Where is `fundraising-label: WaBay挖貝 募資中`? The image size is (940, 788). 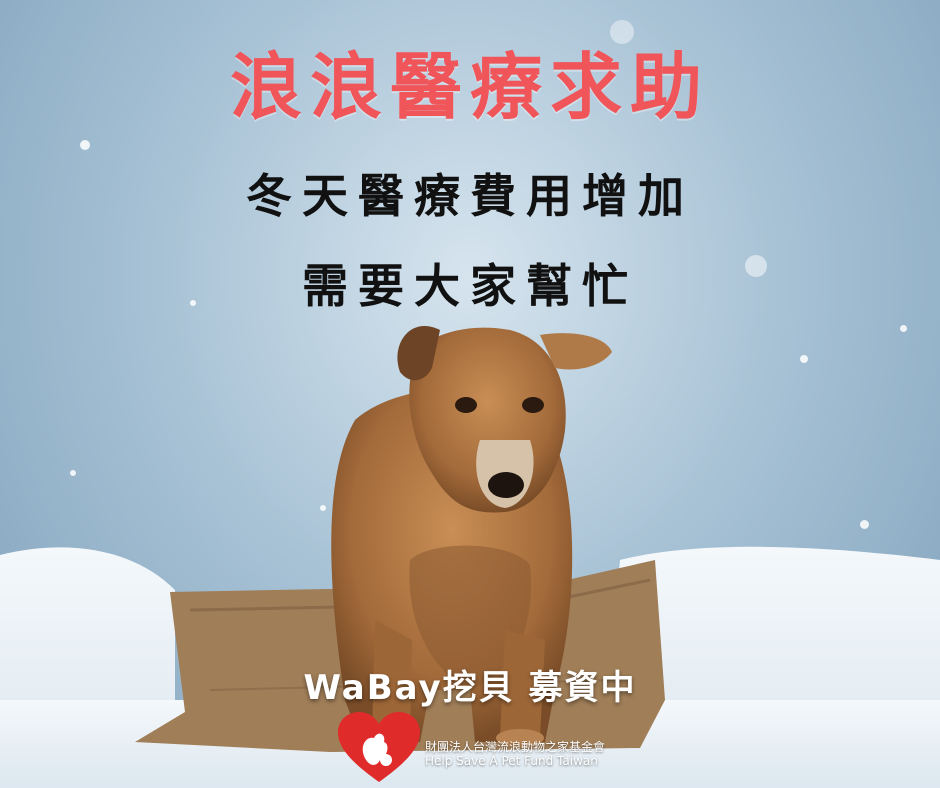 fundraising-label: WaBay挖貝 募資中 is located at coordinates (470, 688).